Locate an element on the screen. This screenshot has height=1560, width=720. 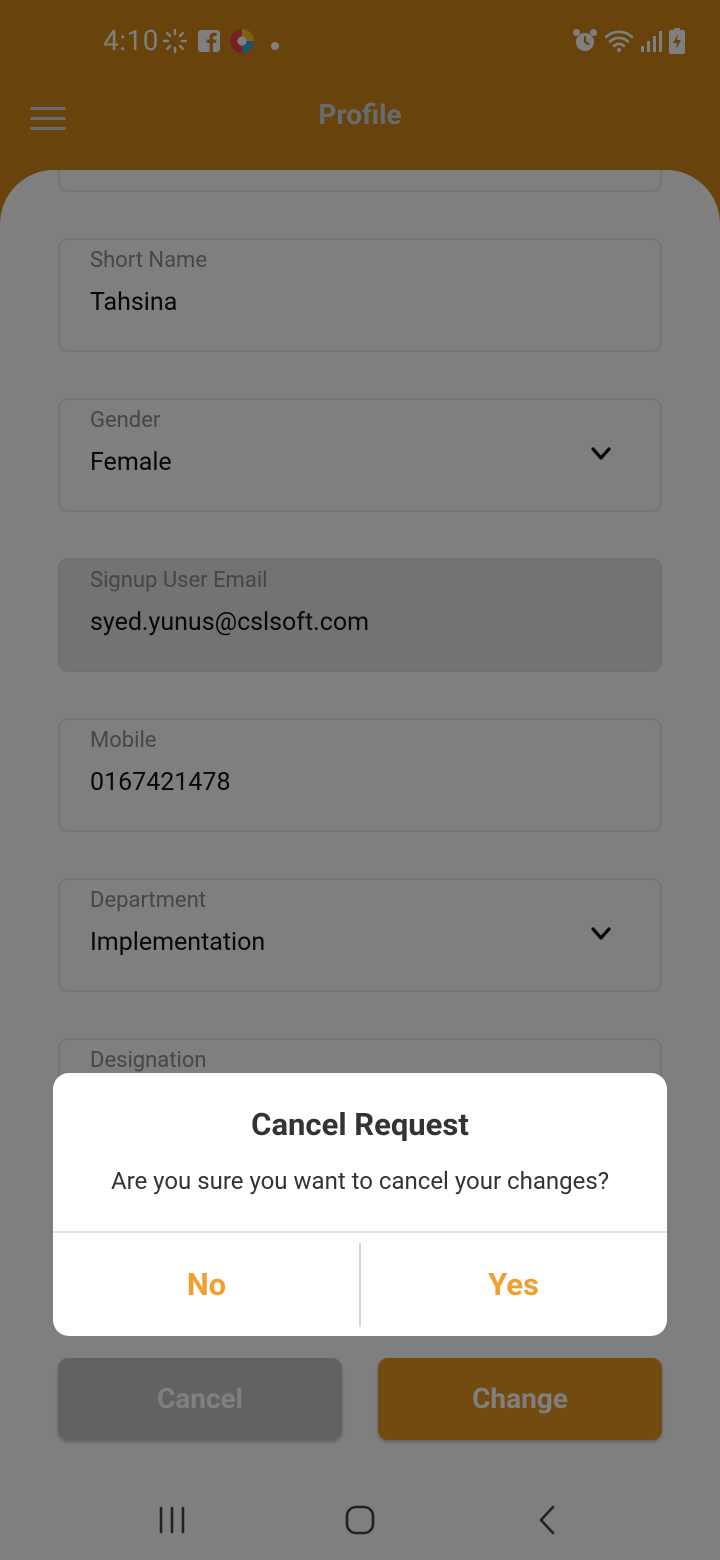
yes-button: Yes is located at coordinates (513, 1284).